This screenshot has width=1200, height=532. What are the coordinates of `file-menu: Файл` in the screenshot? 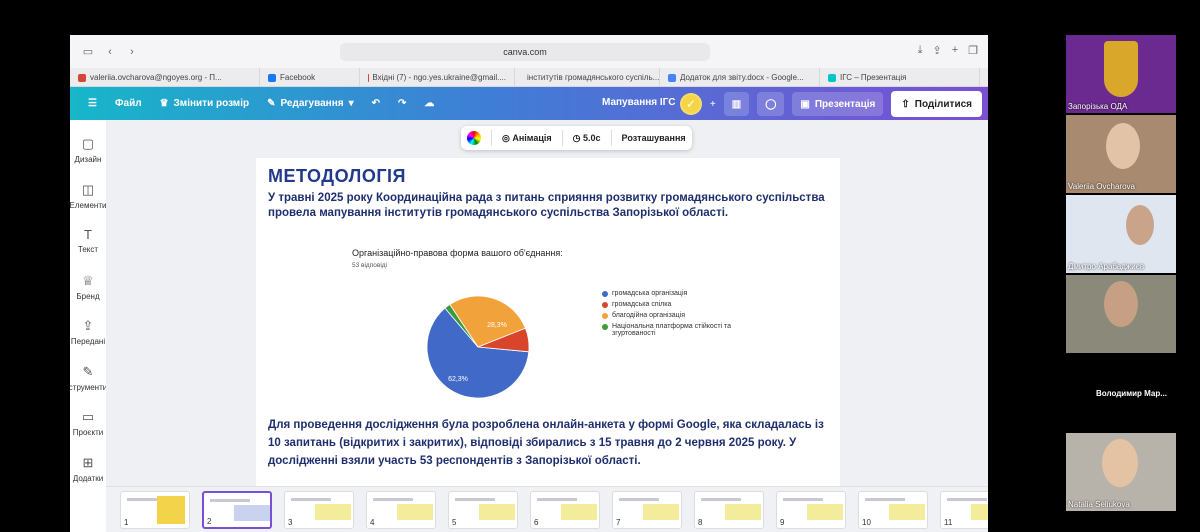 It's located at (128, 103).